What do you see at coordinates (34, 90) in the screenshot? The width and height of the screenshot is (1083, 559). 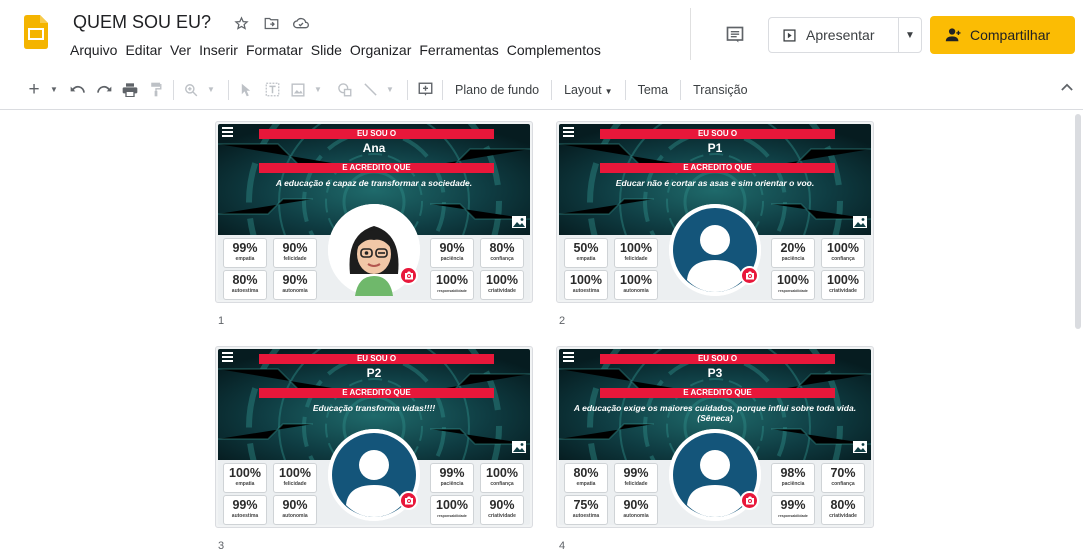 I see `new-slide-icon: +` at bounding box center [34, 90].